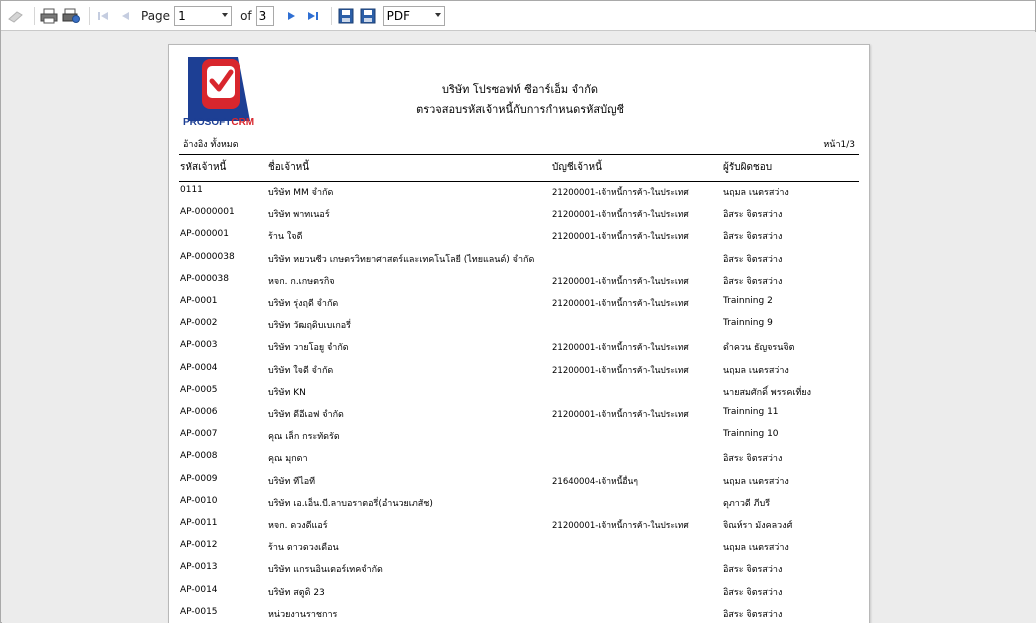 The width and height of the screenshot is (1036, 623). I want to click on creditor-code: AP-0002, so click(199, 323).